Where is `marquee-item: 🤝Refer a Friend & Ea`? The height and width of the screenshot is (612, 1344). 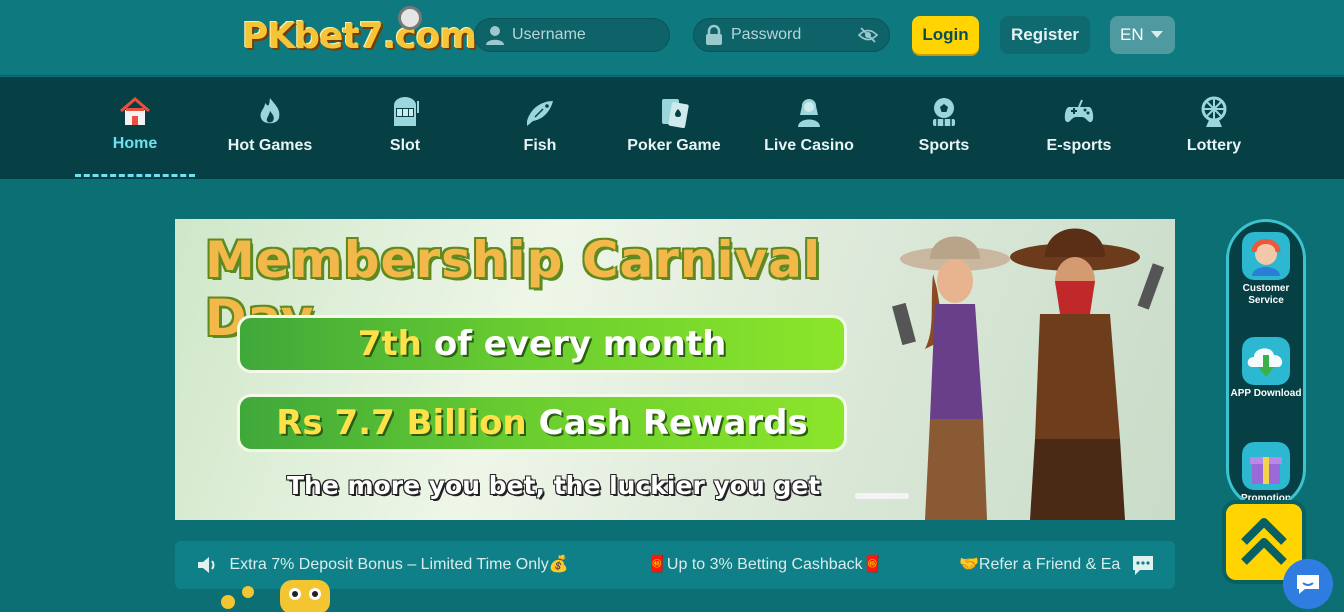
marquee-item: 🤝Refer a Friend & Ea is located at coordinates (1040, 564).